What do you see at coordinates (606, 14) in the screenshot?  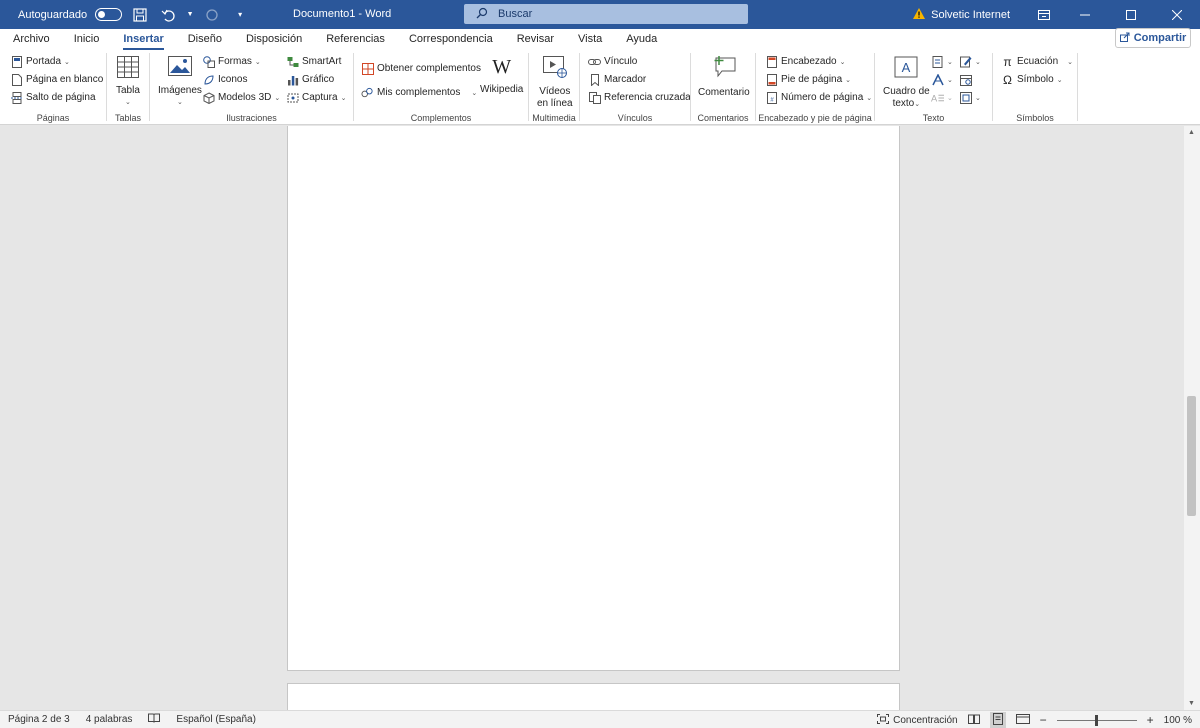 I see `search-box: Buscar` at bounding box center [606, 14].